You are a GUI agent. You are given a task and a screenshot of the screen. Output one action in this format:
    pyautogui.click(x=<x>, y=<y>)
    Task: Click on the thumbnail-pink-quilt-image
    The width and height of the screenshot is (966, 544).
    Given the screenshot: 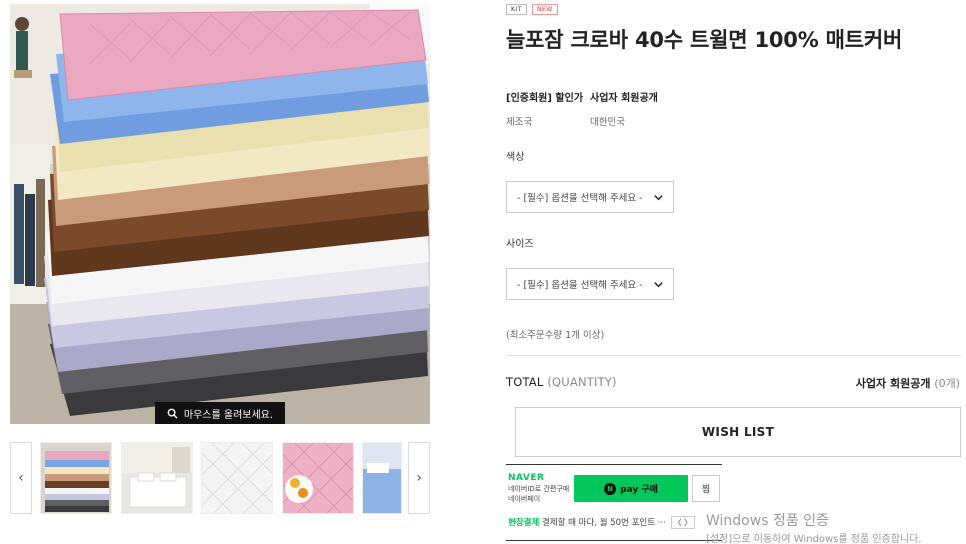 What is the action you would take?
    pyautogui.click(x=318, y=478)
    